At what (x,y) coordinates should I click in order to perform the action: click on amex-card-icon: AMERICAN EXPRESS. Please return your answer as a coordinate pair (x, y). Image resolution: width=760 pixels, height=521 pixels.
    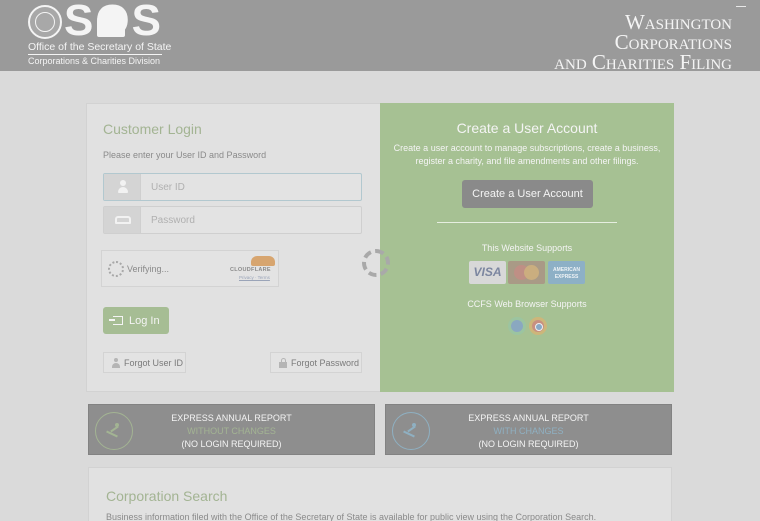
    Looking at the image, I should click on (566, 272).